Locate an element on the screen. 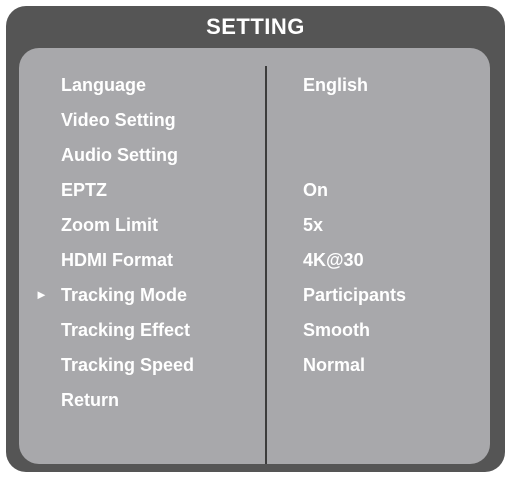 This screenshot has height=478, width=511. menu-item-video-setting: ► Video Setting is located at coordinates (254, 120).